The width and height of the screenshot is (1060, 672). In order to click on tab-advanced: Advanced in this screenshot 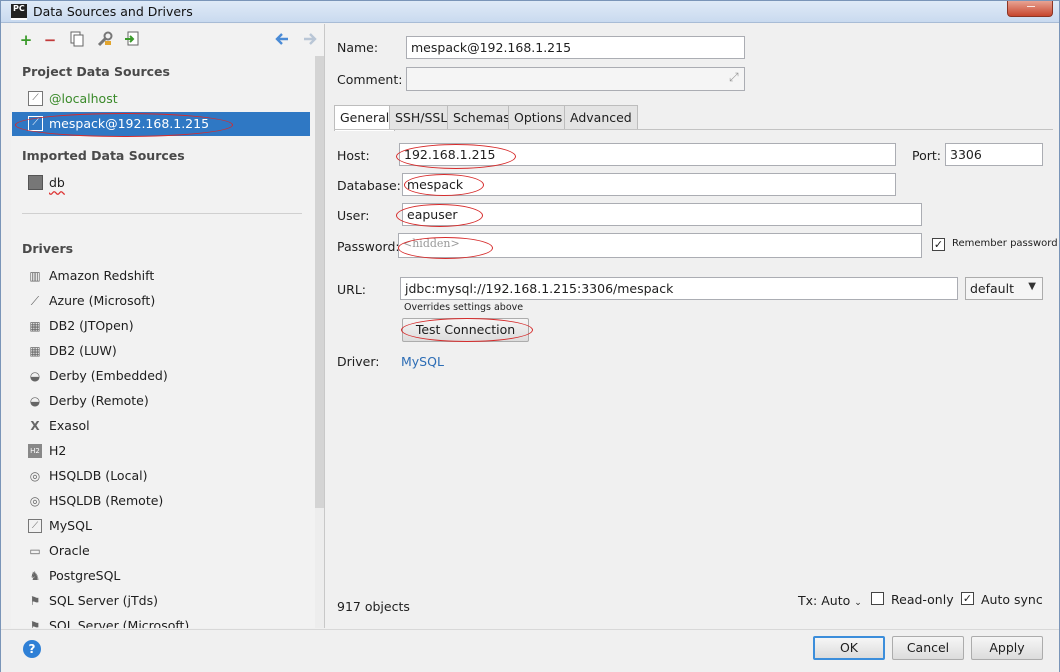, I will do `click(601, 117)`.